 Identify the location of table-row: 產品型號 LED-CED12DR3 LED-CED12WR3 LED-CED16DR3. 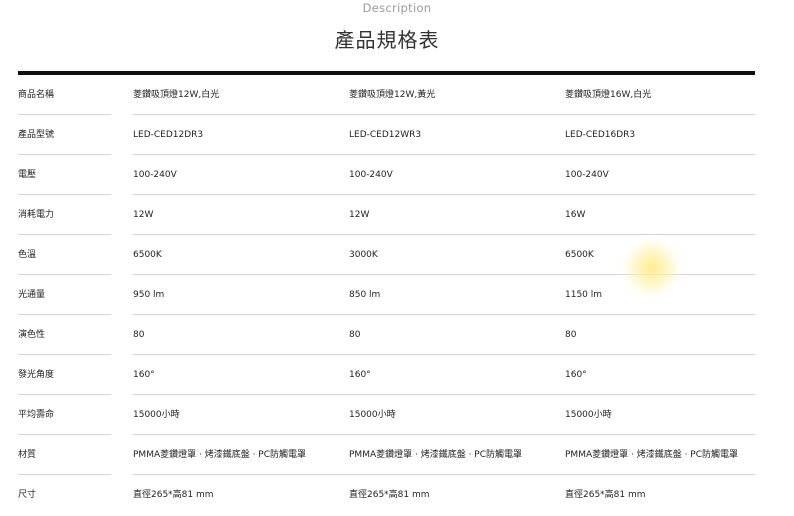
(386, 135).